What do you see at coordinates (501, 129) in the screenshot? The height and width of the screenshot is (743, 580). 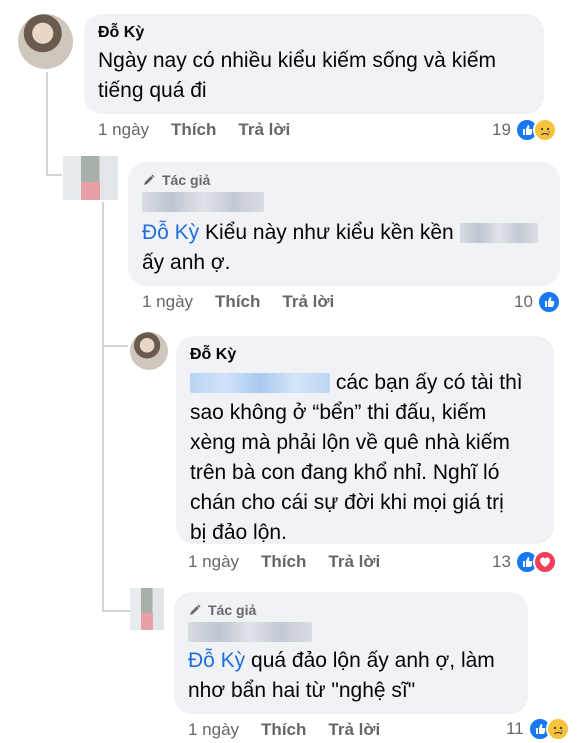 I see `reaction-count: 19` at bounding box center [501, 129].